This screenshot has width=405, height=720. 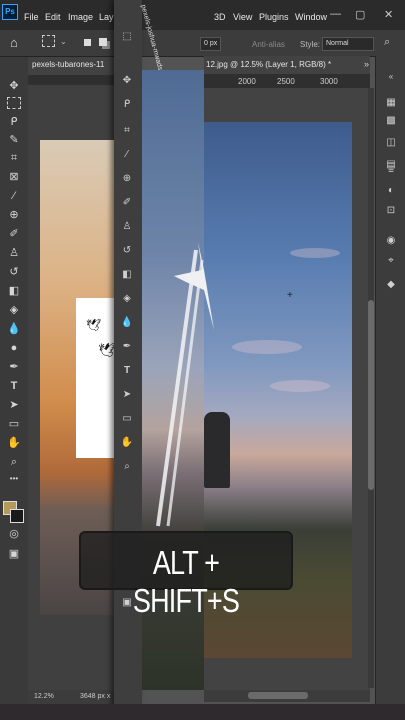 I want to click on swatches-panel-icon: ▩, so click(x=391, y=121).